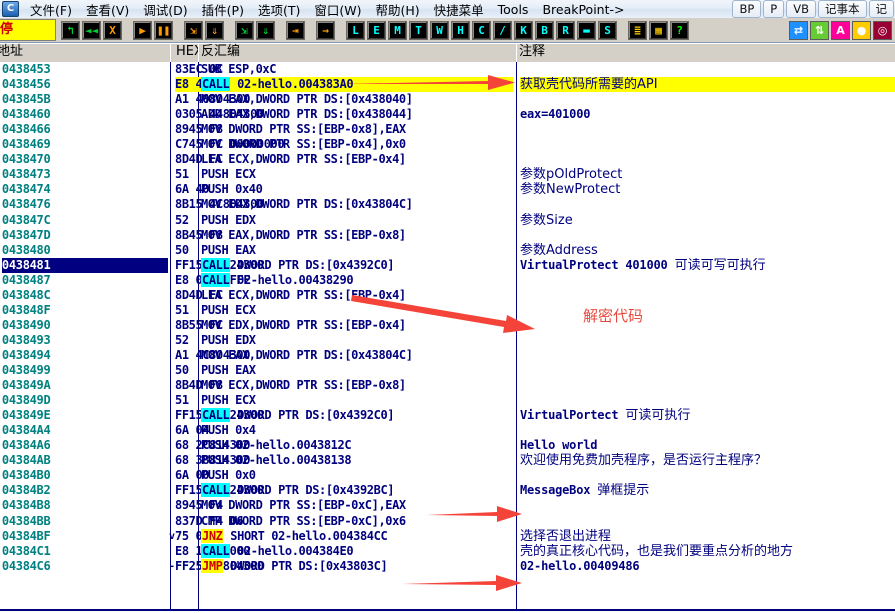 This screenshot has height=613, width=895. What do you see at coordinates (447, 189) in the screenshot?
I see `table-row: 004384746A 40PUSH 0x40参数NewProtect` at bounding box center [447, 189].